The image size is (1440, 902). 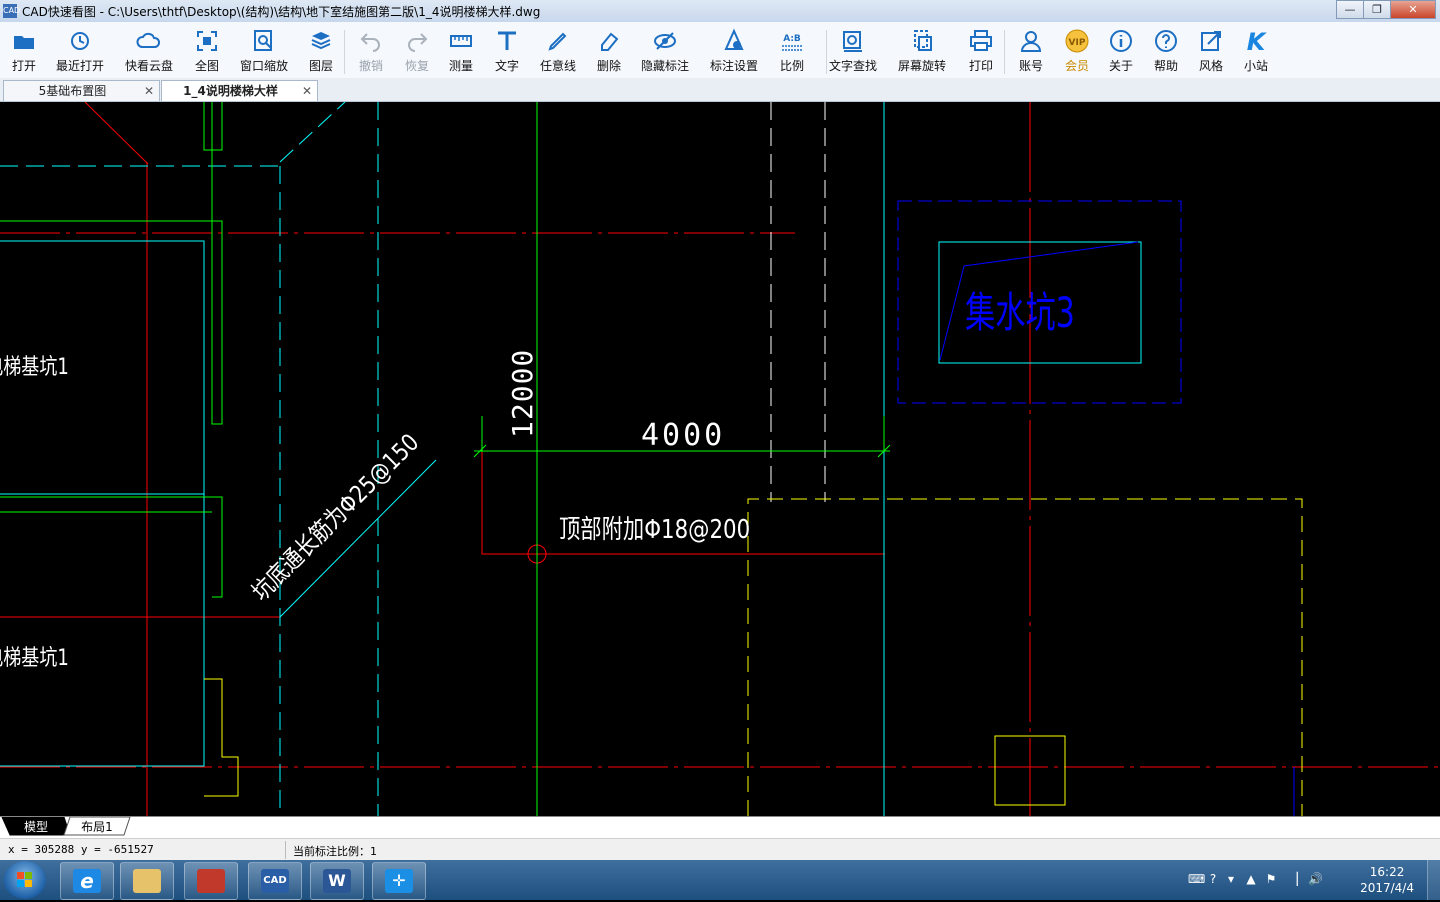 What do you see at coordinates (1031, 41) in the screenshot?
I see `user-icon` at bounding box center [1031, 41].